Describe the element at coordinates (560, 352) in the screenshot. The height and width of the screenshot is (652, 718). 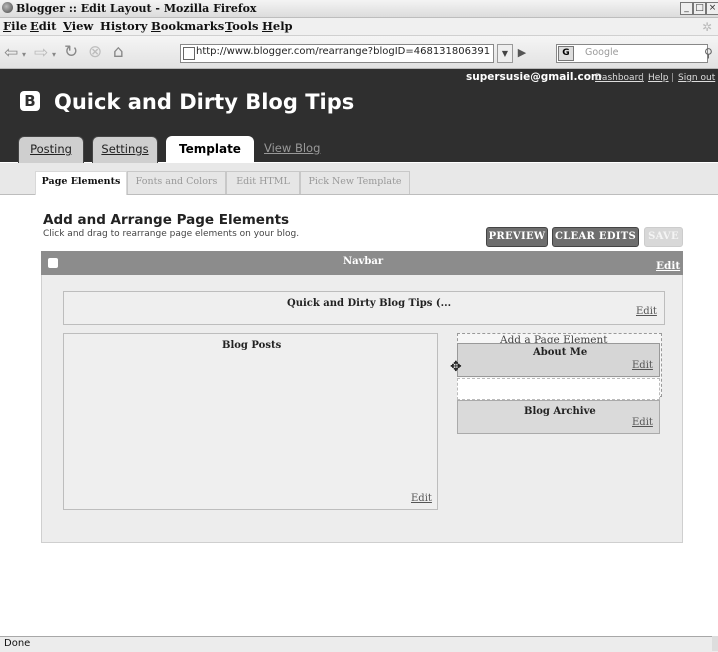
I see `about-me-title: About Me` at that location.